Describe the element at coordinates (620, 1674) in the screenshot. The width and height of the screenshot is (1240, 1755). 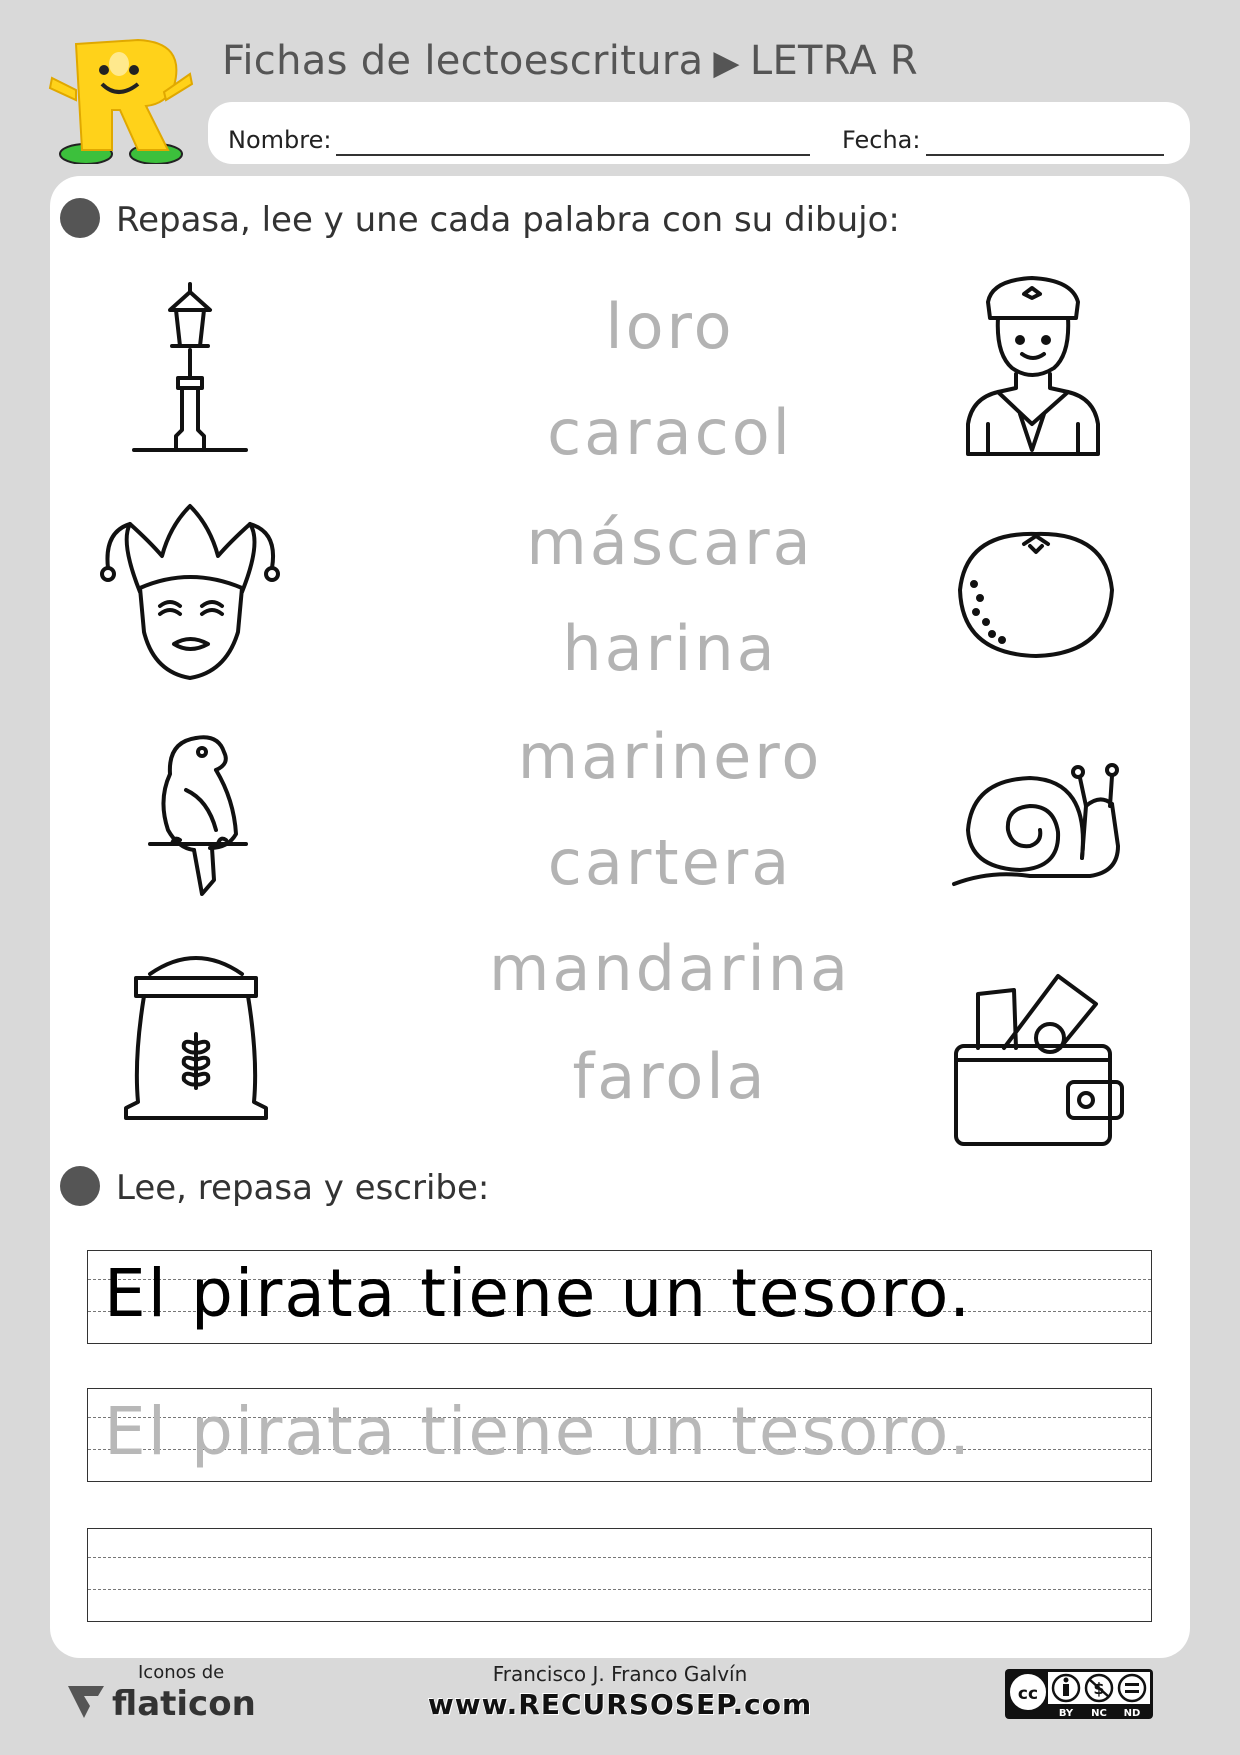
I see `author-name: Francisco J. Franco Galvín` at that location.